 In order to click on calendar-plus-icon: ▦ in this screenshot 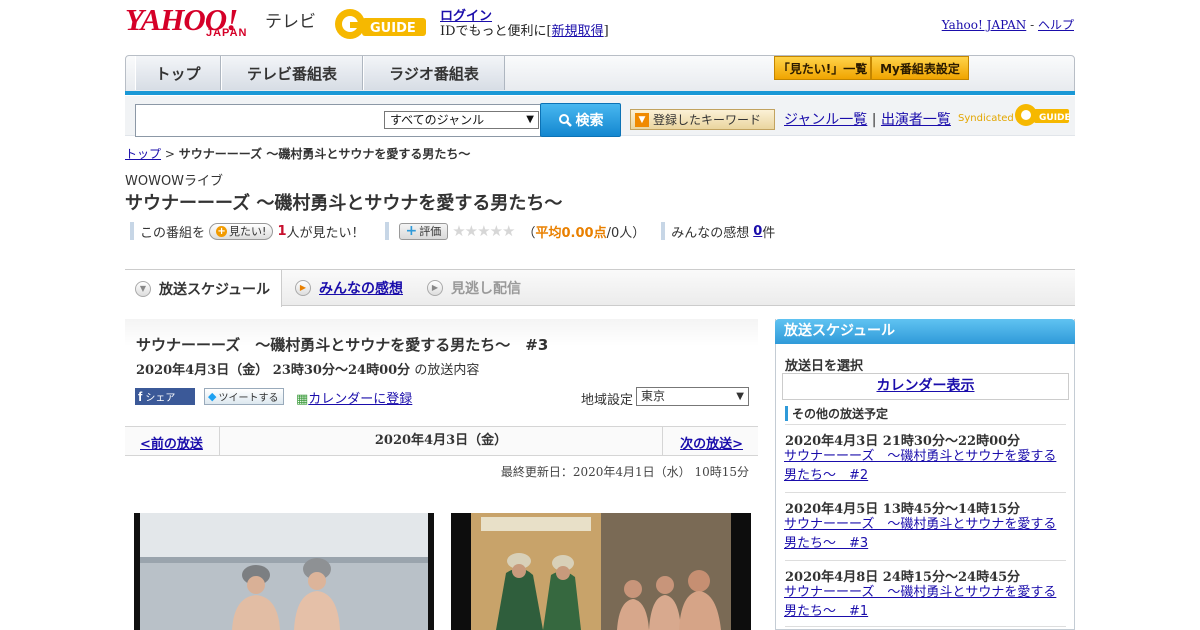, I will do `click(302, 399)`.